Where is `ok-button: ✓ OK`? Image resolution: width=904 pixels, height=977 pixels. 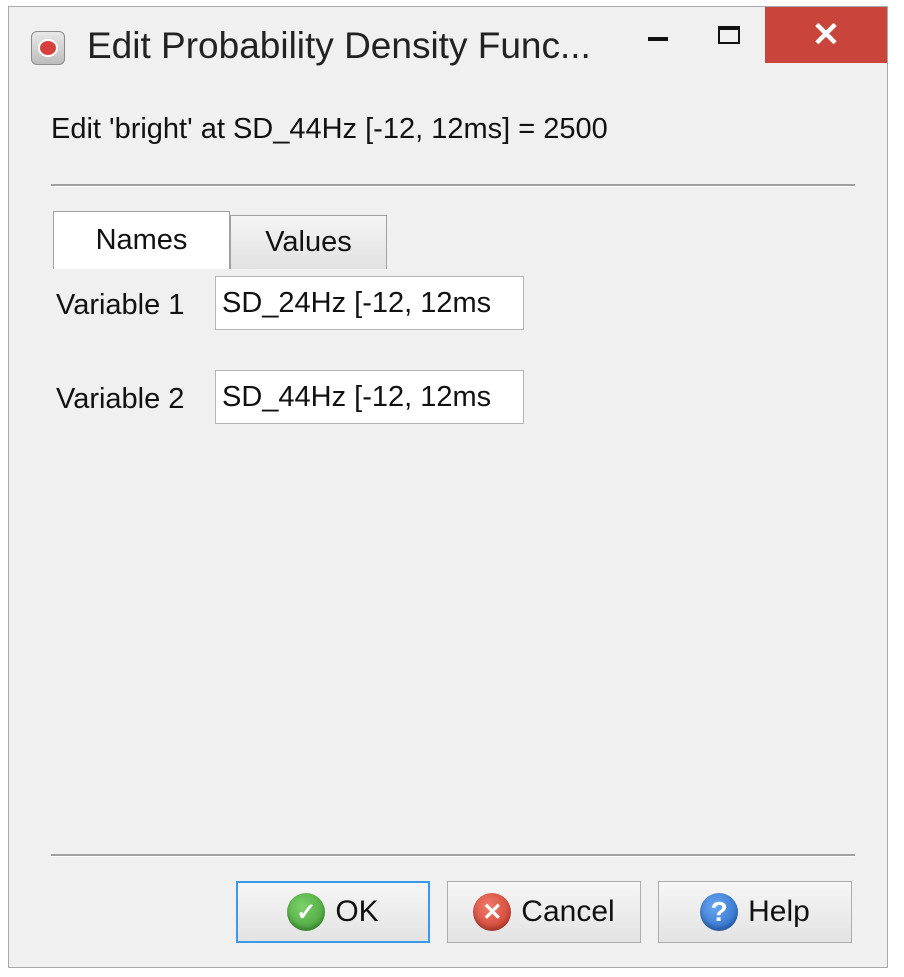
ok-button: ✓ OK is located at coordinates (333, 912).